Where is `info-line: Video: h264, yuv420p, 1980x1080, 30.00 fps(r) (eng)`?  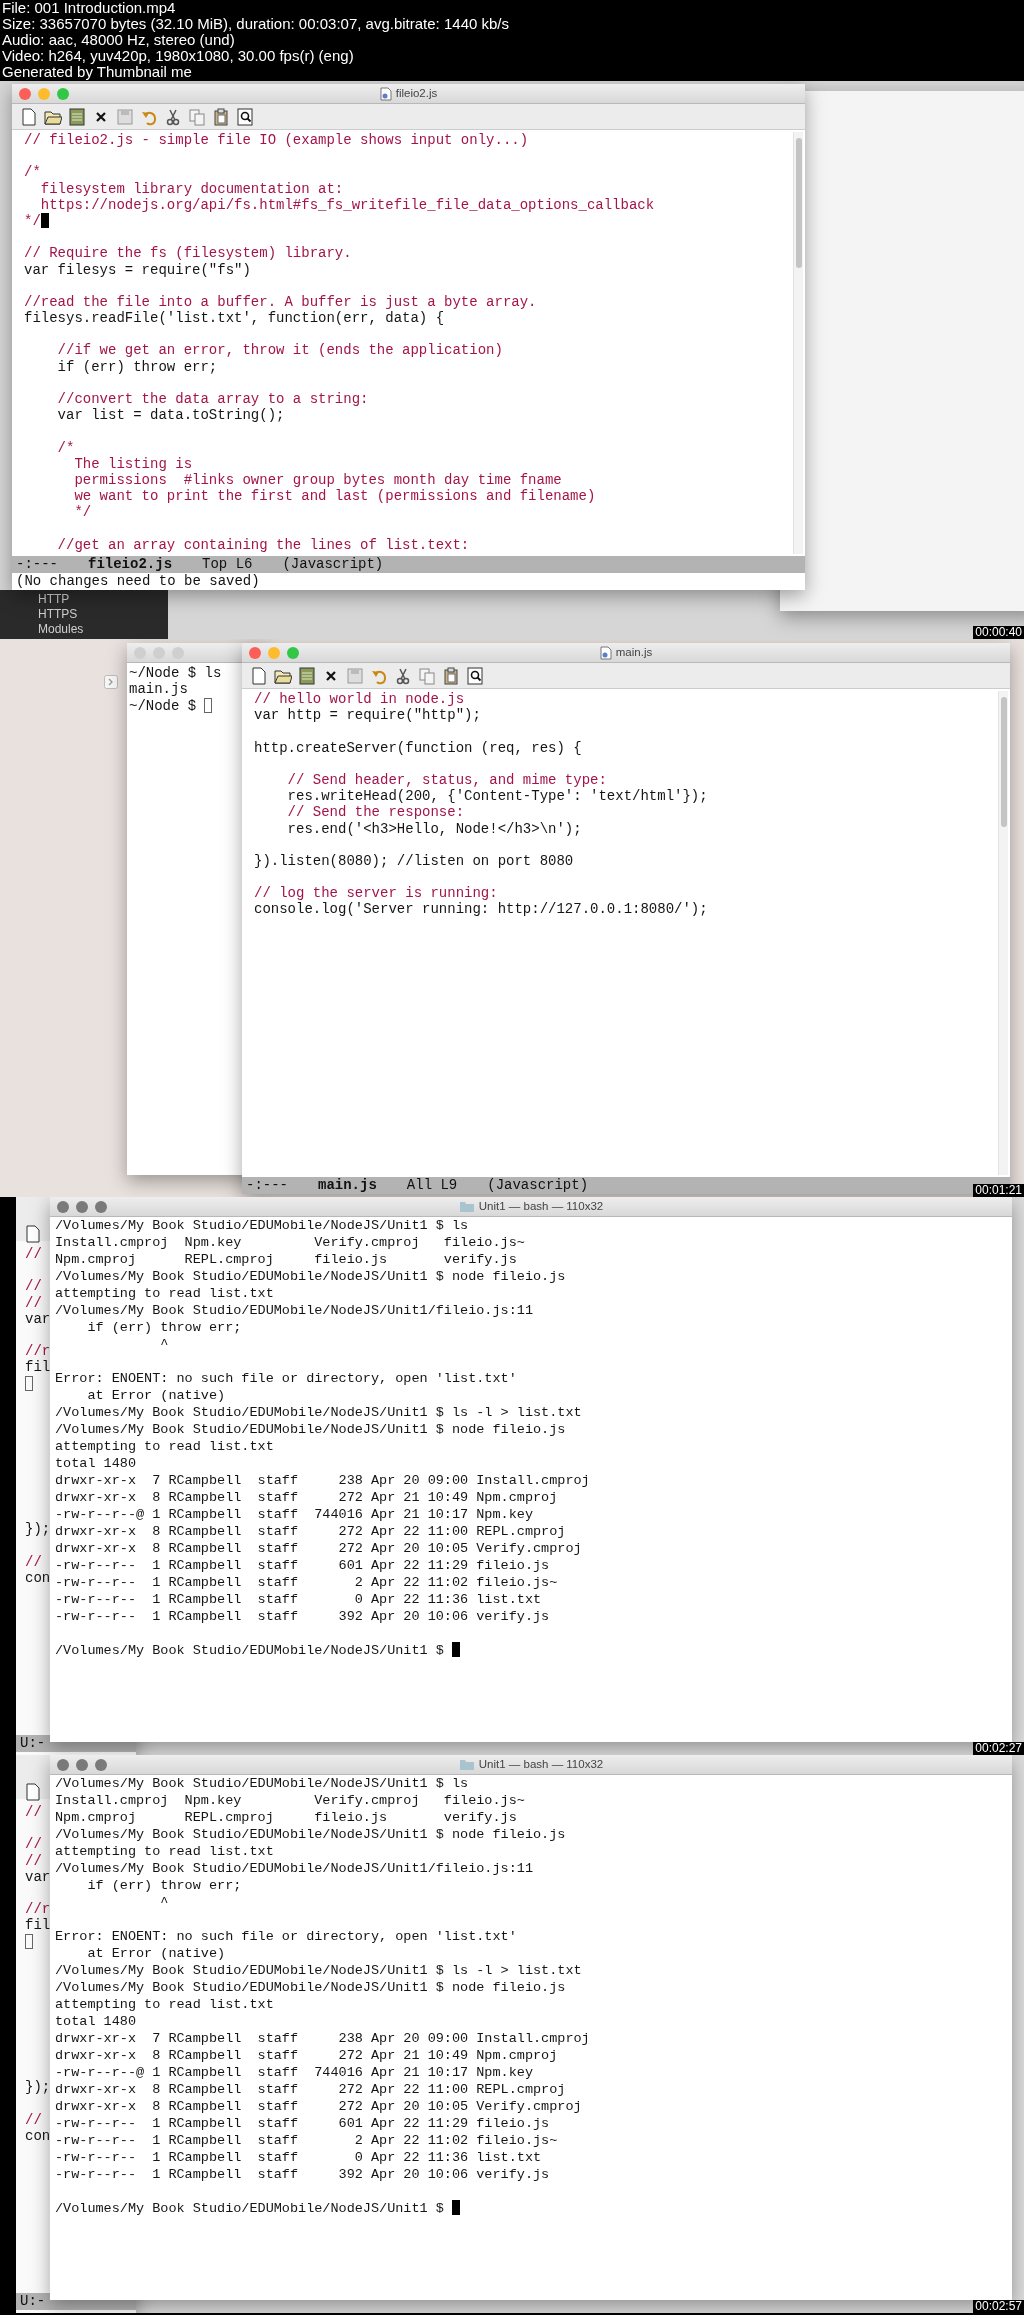
info-line: Video: h264, yuv420p, 1980x1080, 30.00 fps(r) (eng) is located at coordinates (178, 56).